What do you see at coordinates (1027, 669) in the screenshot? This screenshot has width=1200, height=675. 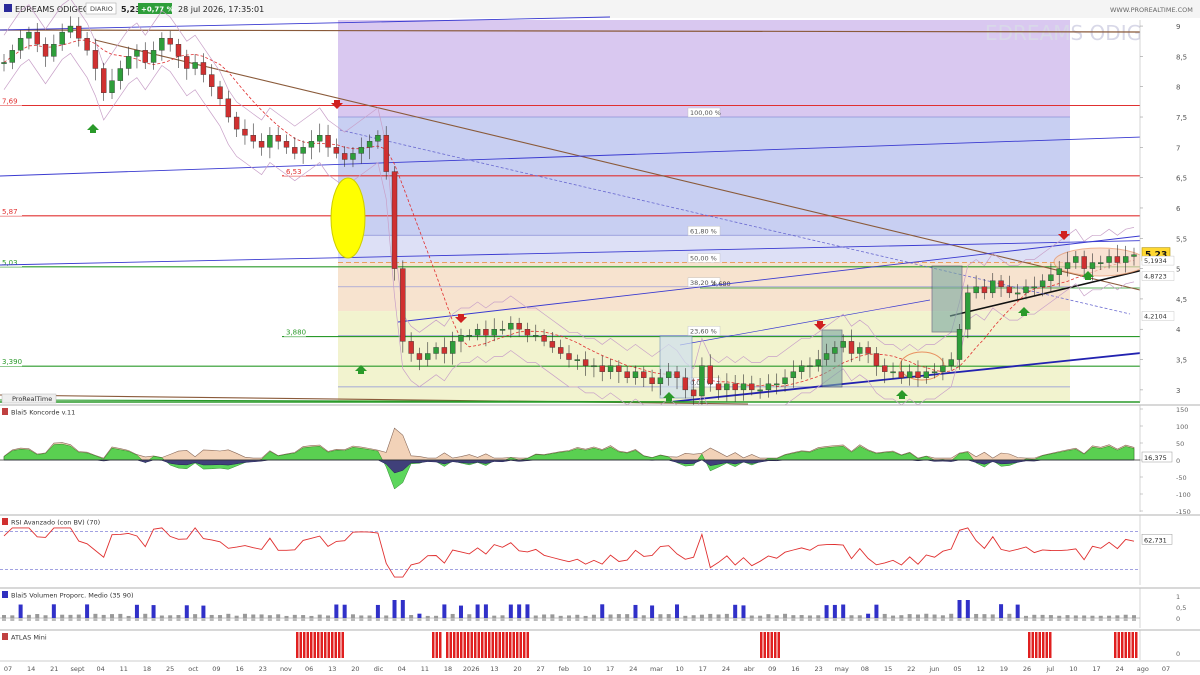 I see `x-tick-label: 26` at bounding box center [1027, 669].